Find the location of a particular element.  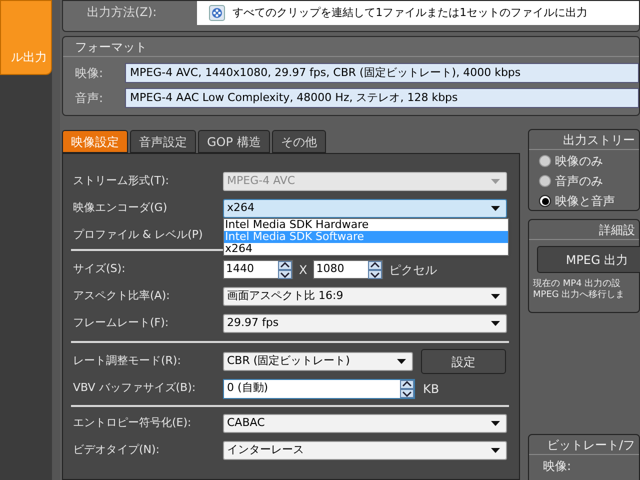

field-label: 出力方法(Z): is located at coordinates (122, 12).